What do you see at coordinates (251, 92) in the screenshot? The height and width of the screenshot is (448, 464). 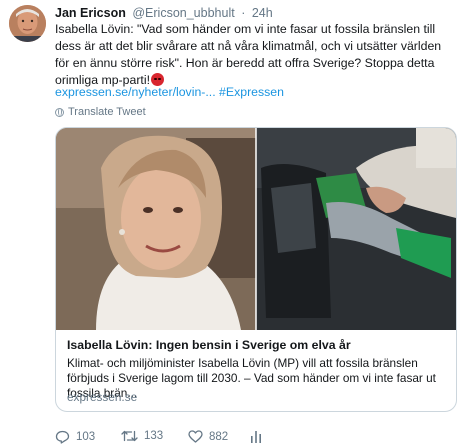 I see `hashtag-link: #Expressen` at bounding box center [251, 92].